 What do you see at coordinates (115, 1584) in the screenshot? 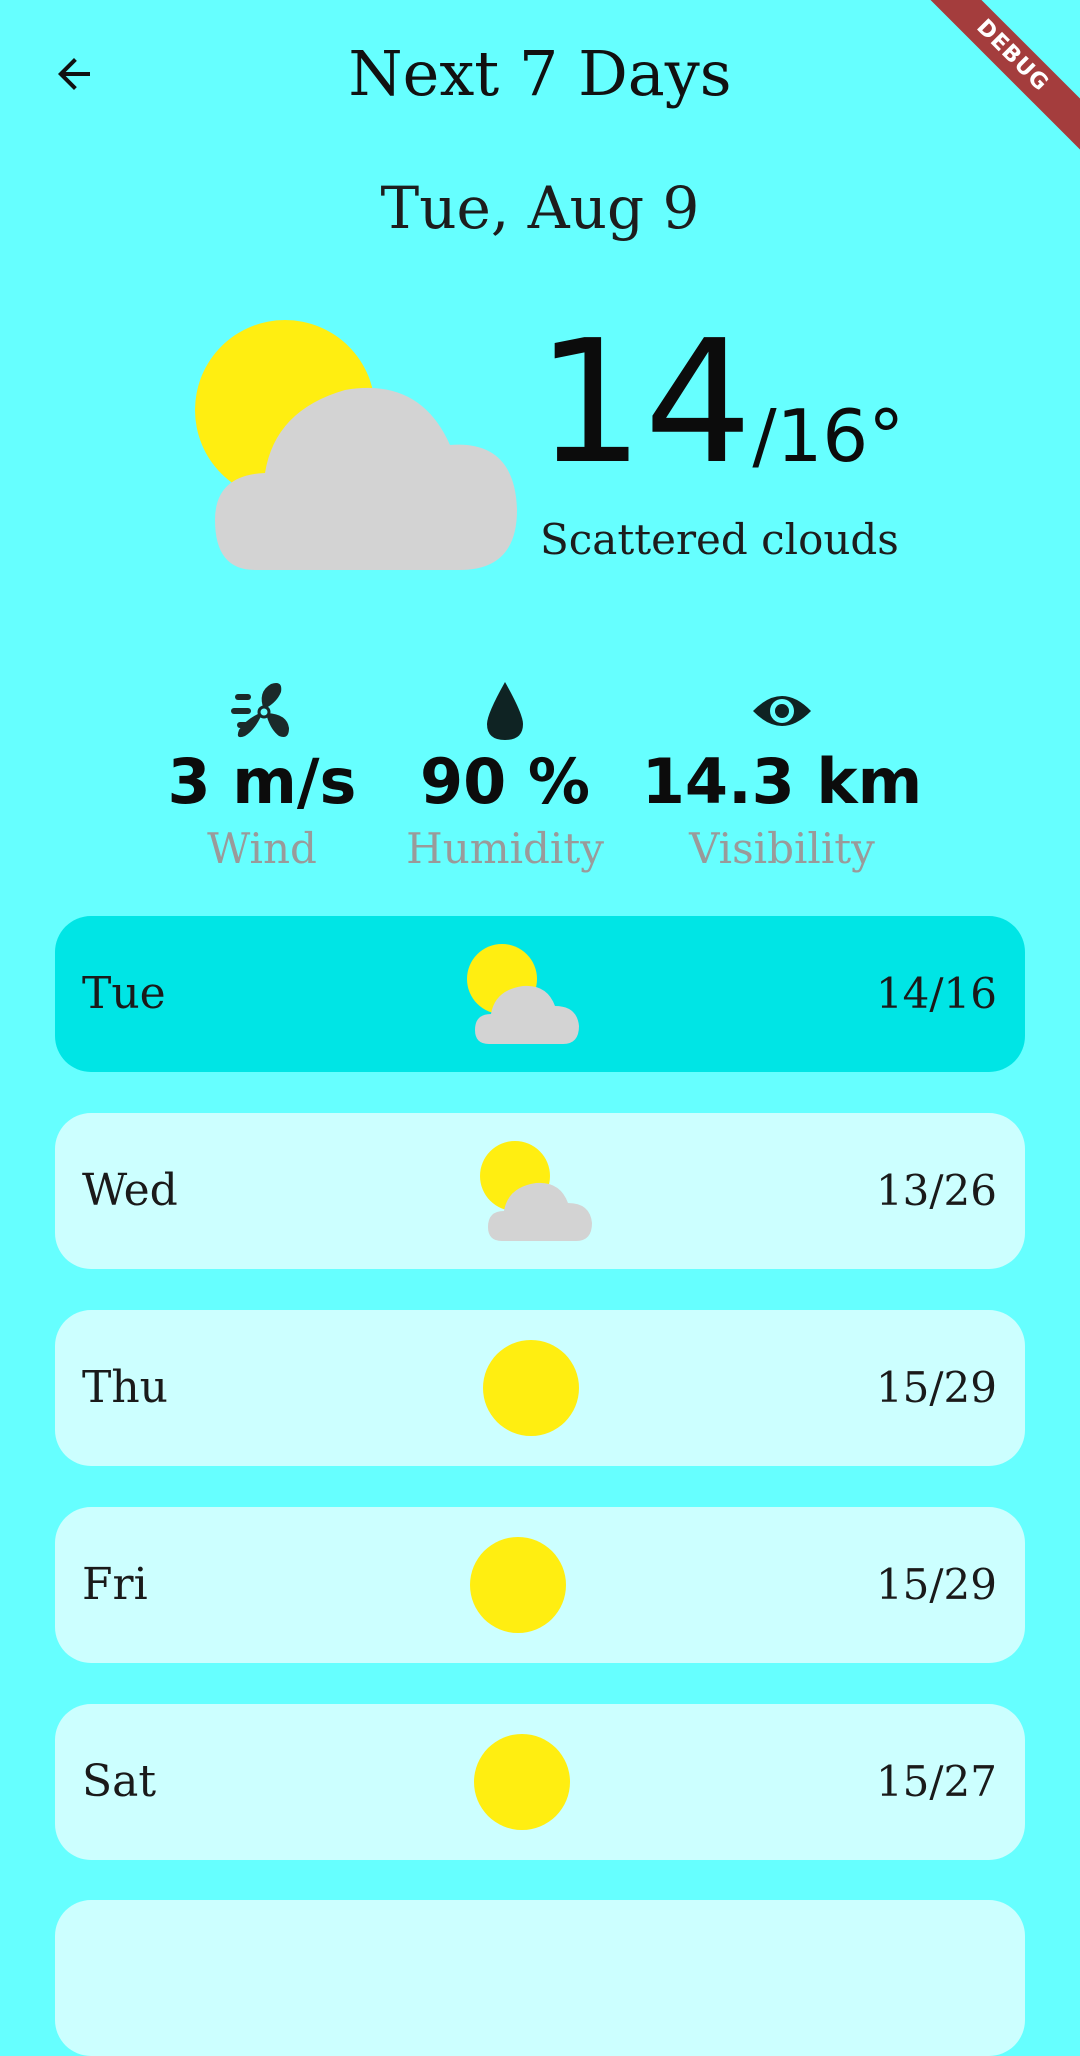
I see `day-name: Fri` at bounding box center [115, 1584].